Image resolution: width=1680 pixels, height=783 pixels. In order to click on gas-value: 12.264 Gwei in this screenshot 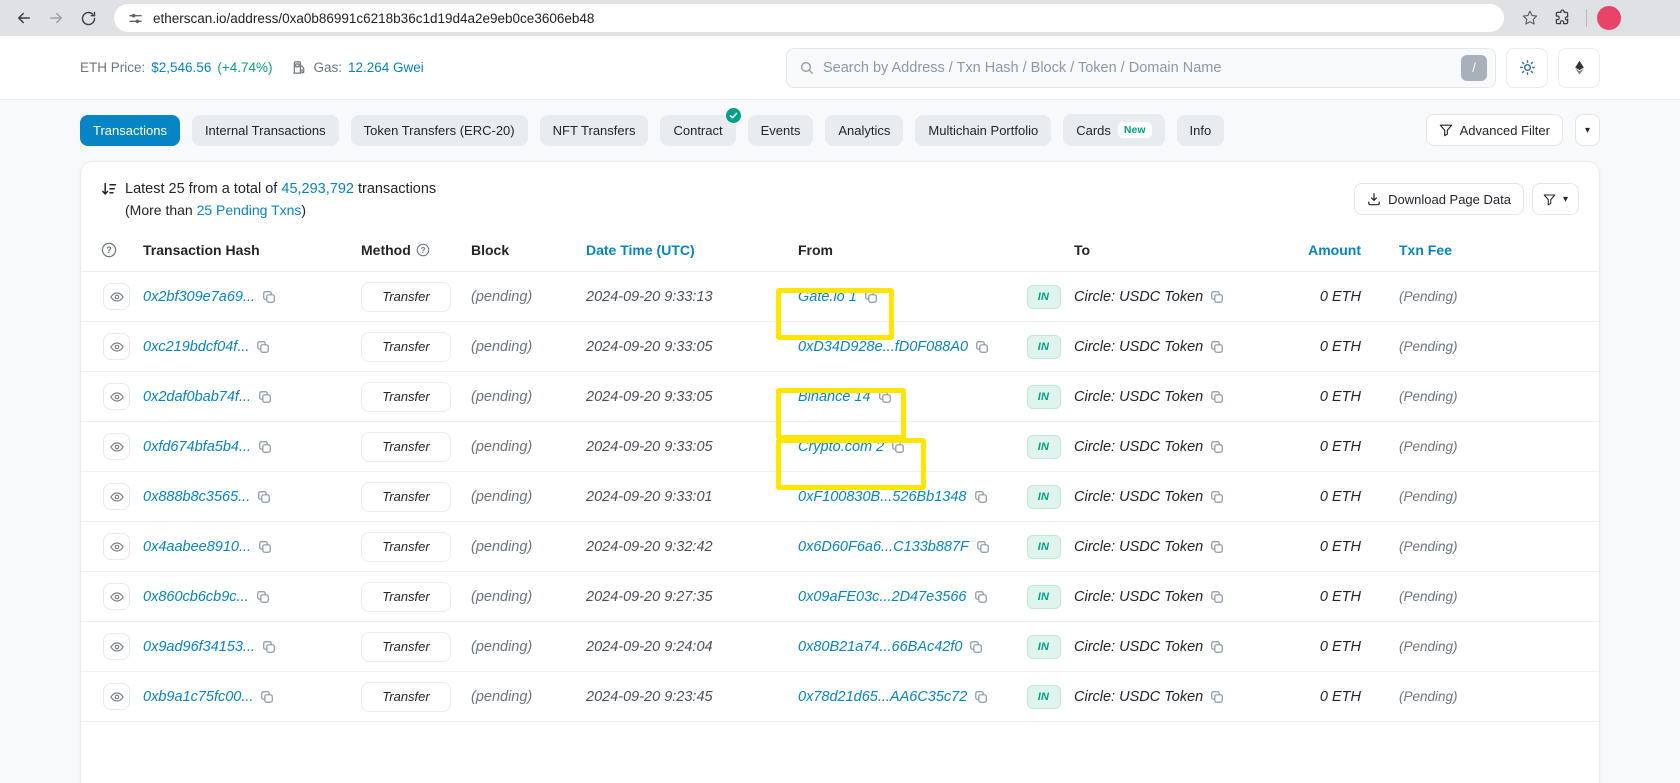, I will do `click(386, 67)`.